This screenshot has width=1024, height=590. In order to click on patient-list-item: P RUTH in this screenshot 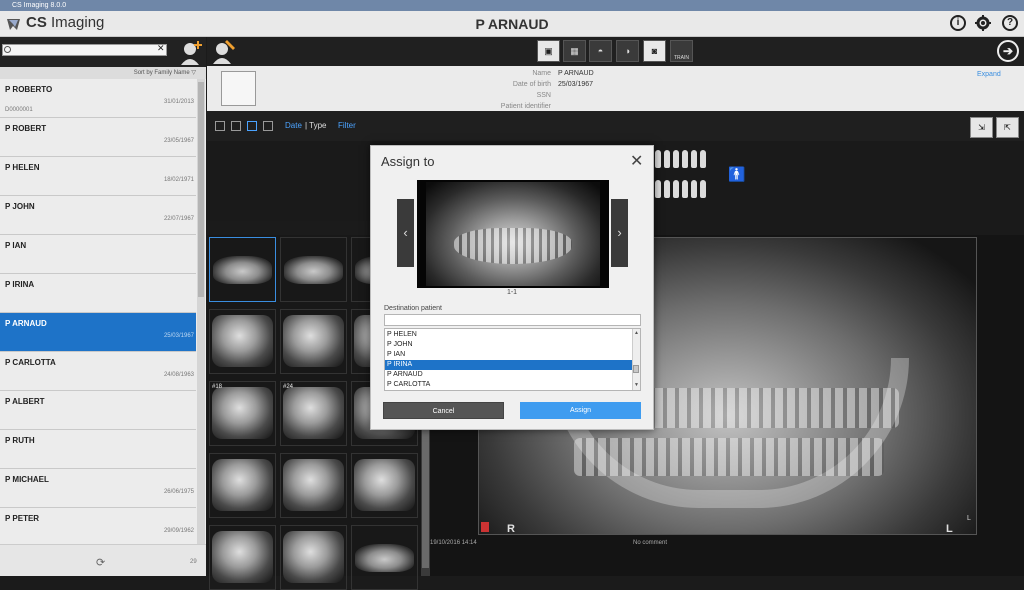, I will do `click(98, 449)`.